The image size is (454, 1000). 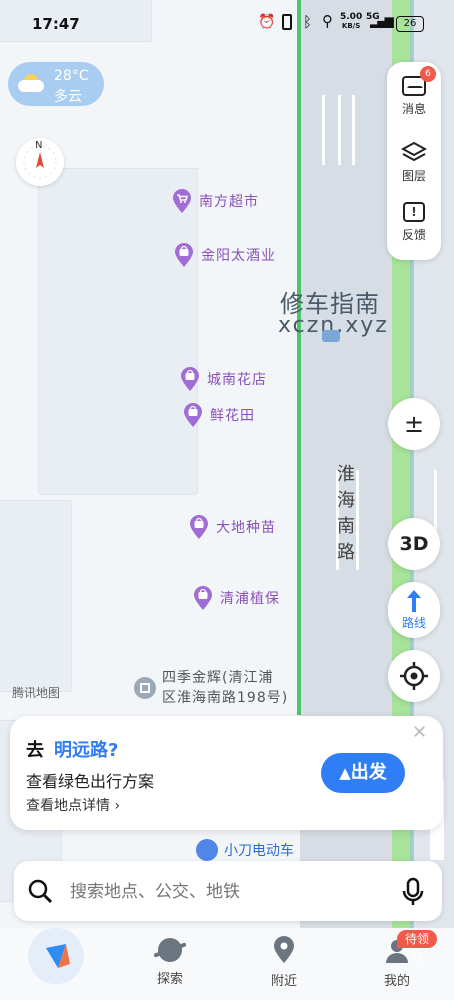 I want to click on navigate-arrow-icon: ▲, so click(x=345, y=773).